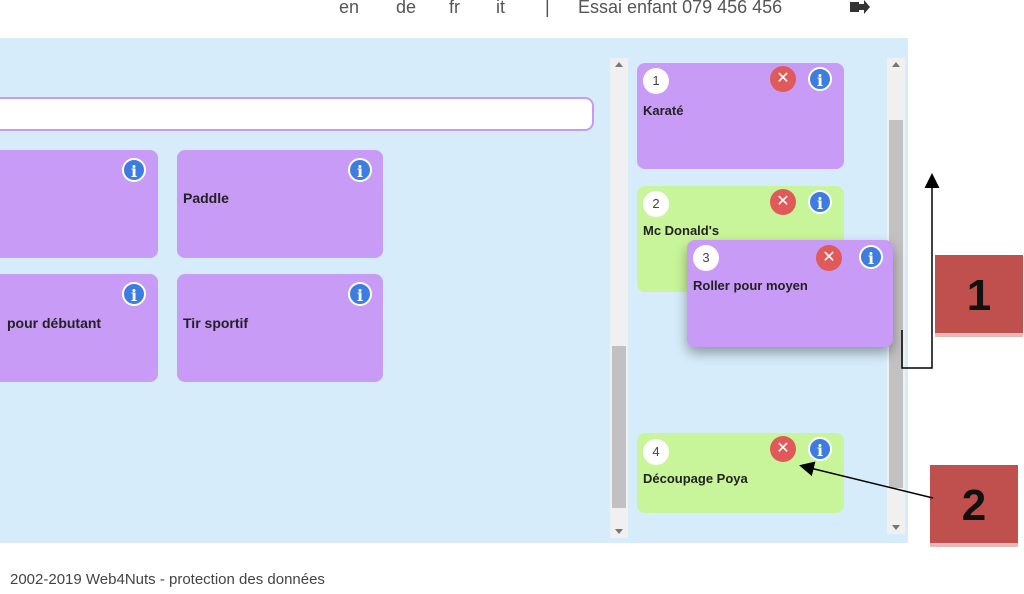 The height and width of the screenshot is (594, 1024). Describe the element at coordinates (54, 323) in the screenshot. I see `activity-title: pour débutant` at that location.